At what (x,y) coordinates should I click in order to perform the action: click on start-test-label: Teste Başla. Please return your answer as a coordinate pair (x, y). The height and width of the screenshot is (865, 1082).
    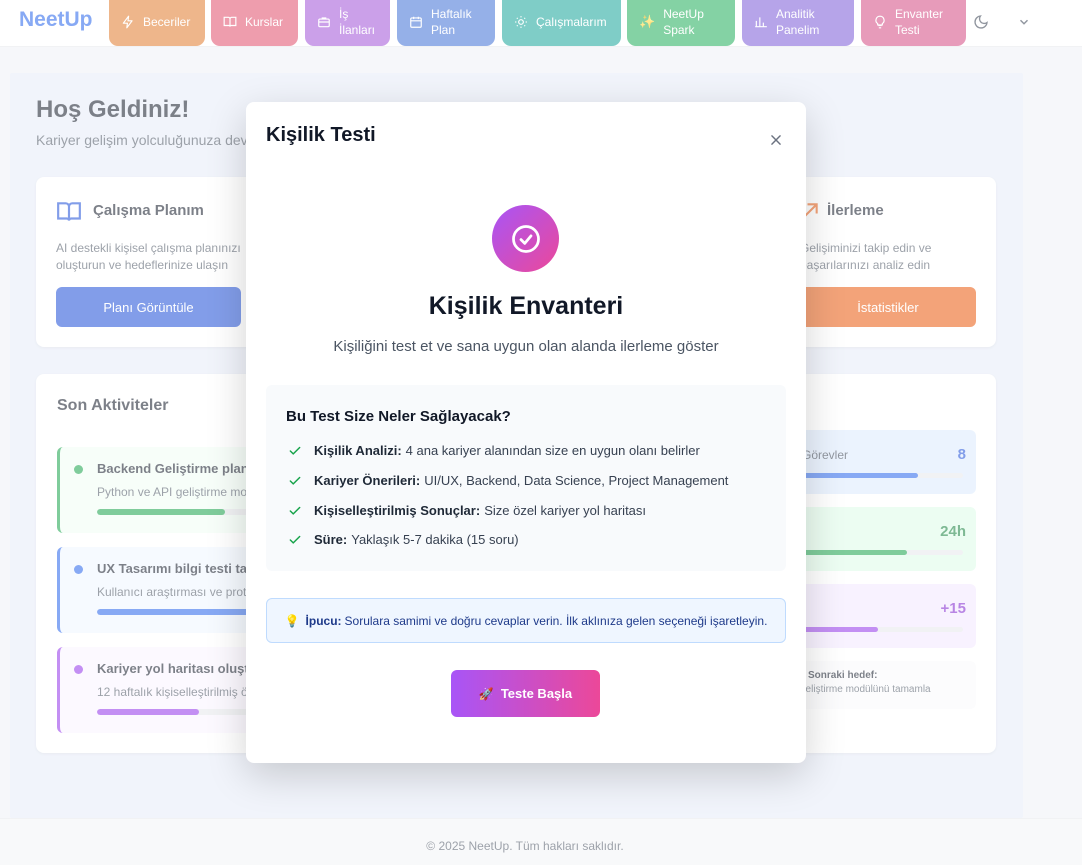
    Looking at the image, I should click on (536, 693).